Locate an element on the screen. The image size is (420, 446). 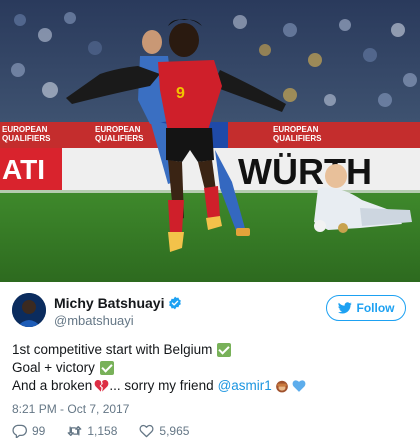
display-name: Michy Batshuayi is located at coordinates (109, 303).